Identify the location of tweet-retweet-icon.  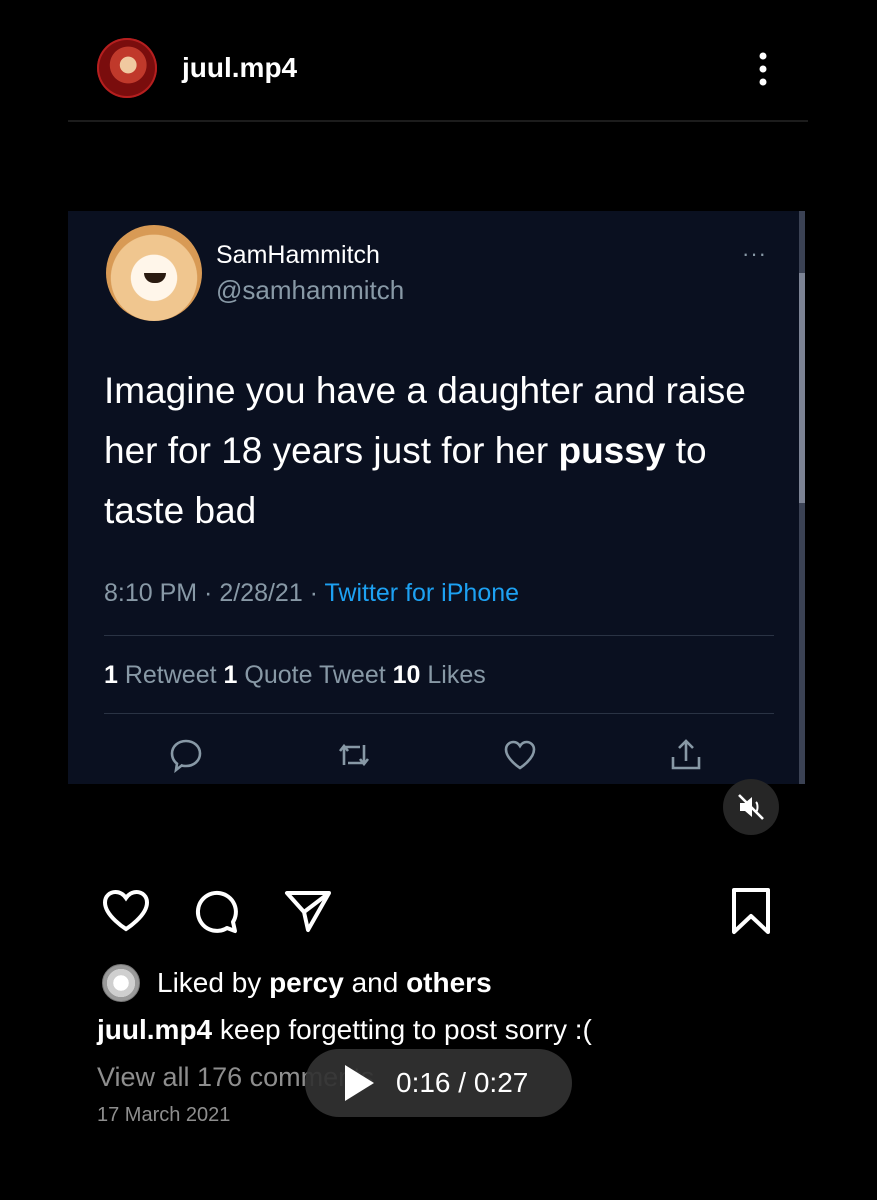
(354, 755).